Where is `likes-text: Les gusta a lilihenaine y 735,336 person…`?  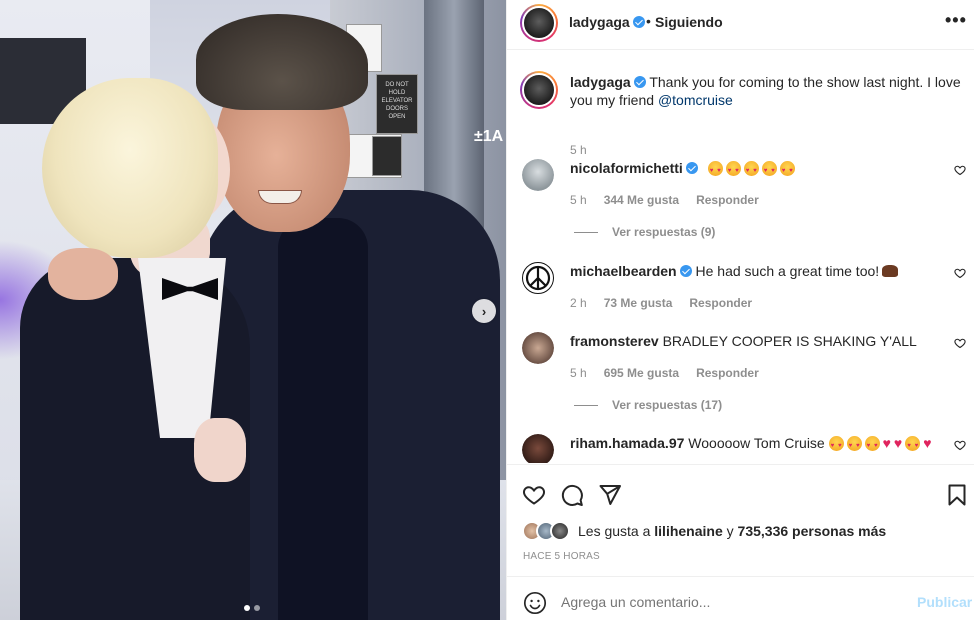
likes-text: Les gusta a lilihenaine y 735,336 person… is located at coordinates (732, 531).